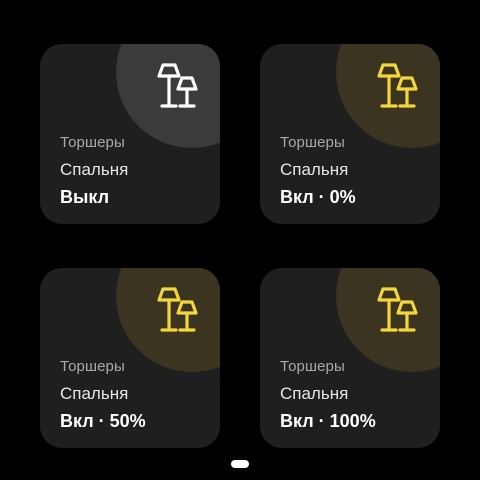 This screenshot has height=480, width=480. Describe the element at coordinates (318, 197) in the screenshot. I see `tile-state-label: Вкл · 0%` at that location.